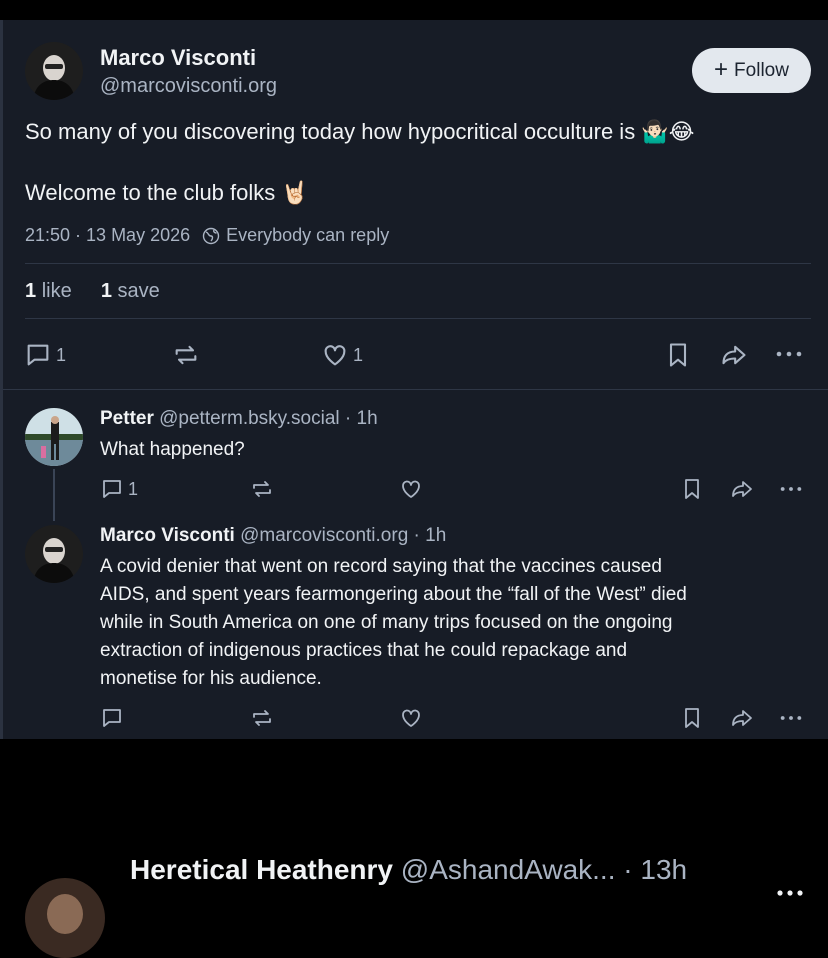 Image resolution: width=828 pixels, height=958 pixels. Describe the element at coordinates (211, 236) in the screenshot. I see `globe-icon` at that location.